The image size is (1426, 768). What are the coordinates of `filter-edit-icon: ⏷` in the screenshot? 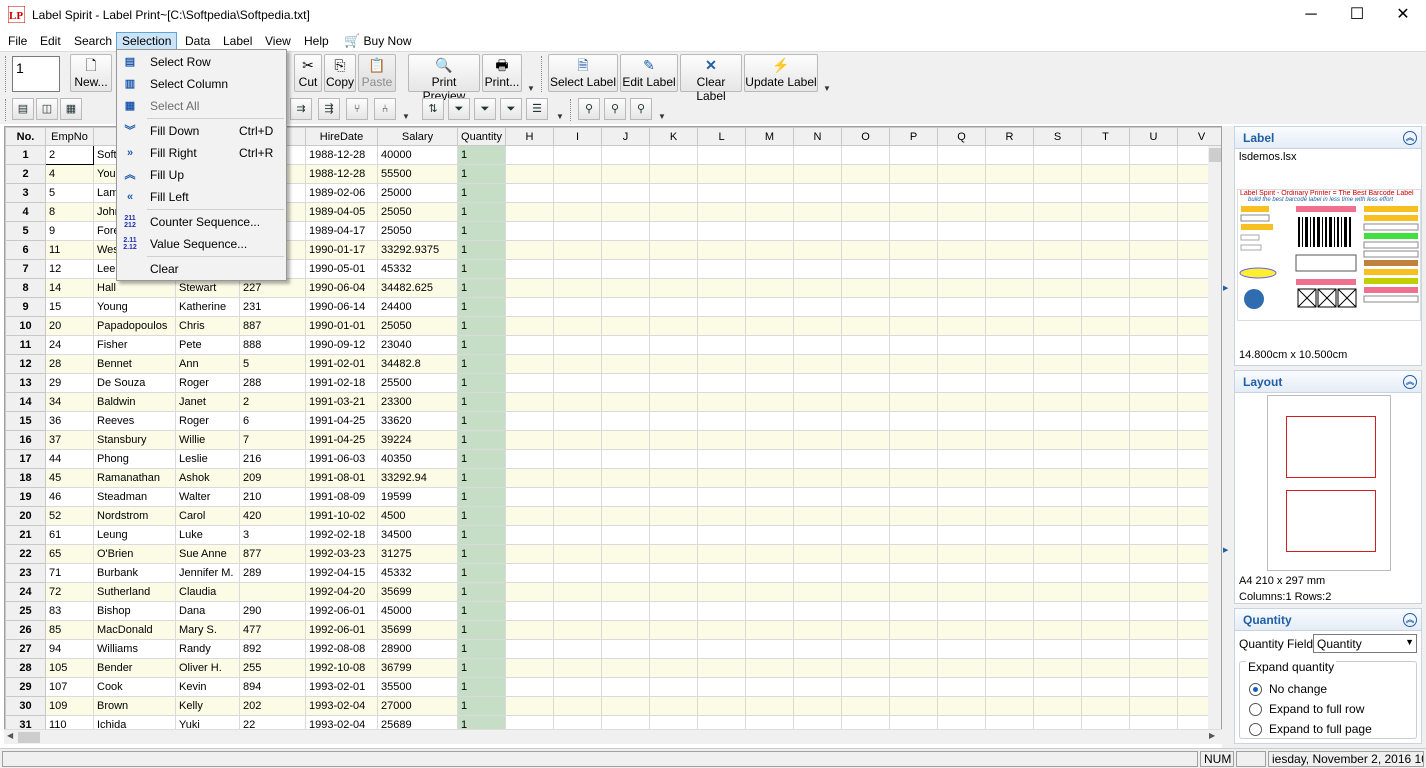 It's located at (485, 109).